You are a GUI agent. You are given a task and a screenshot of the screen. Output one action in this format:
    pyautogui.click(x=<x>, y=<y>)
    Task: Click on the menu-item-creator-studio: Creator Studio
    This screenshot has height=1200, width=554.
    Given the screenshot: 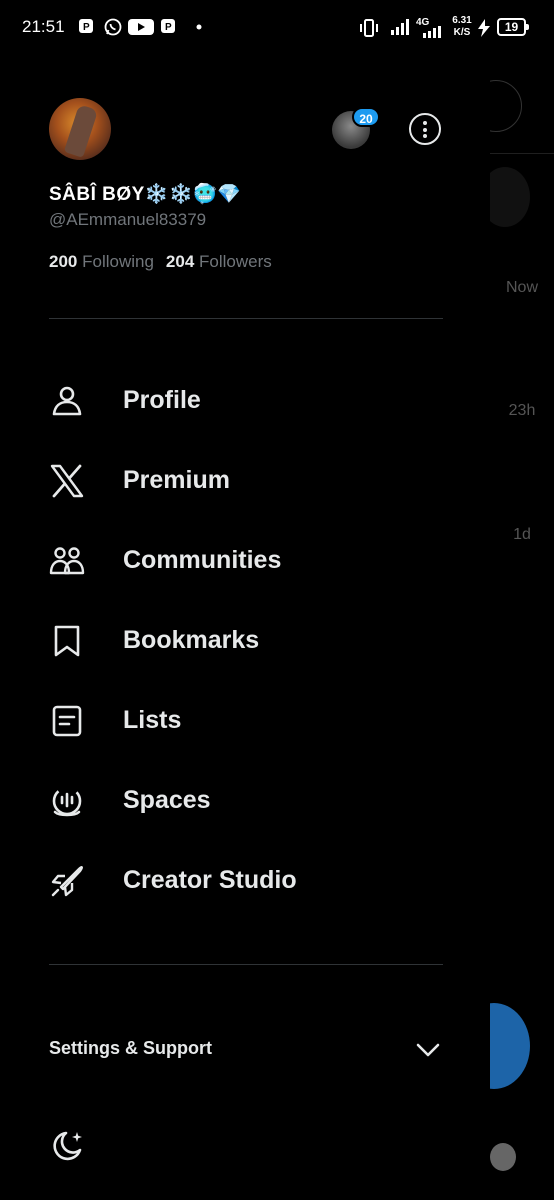 What is the action you would take?
    pyautogui.click(x=246, y=882)
    